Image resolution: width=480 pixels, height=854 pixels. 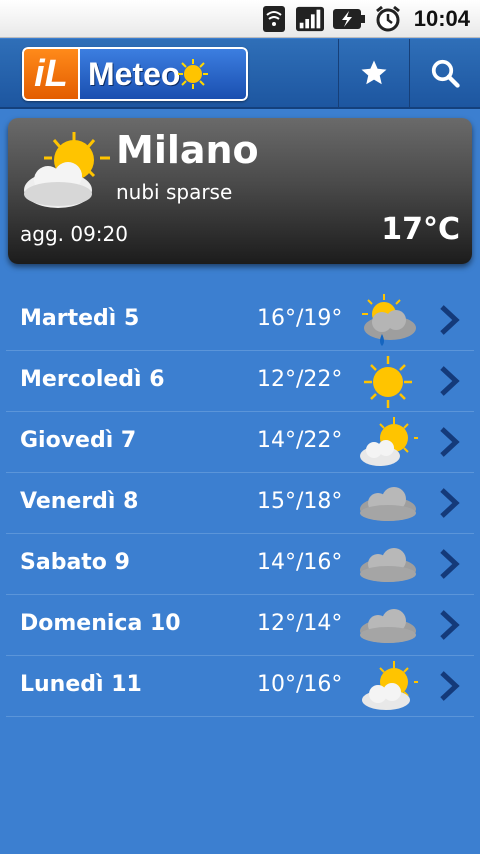 What do you see at coordinates (240, 381) in the screenshot?
I see `forecast-row: Mercoledì 6 12°/22°` at bounding box center [240, 381].